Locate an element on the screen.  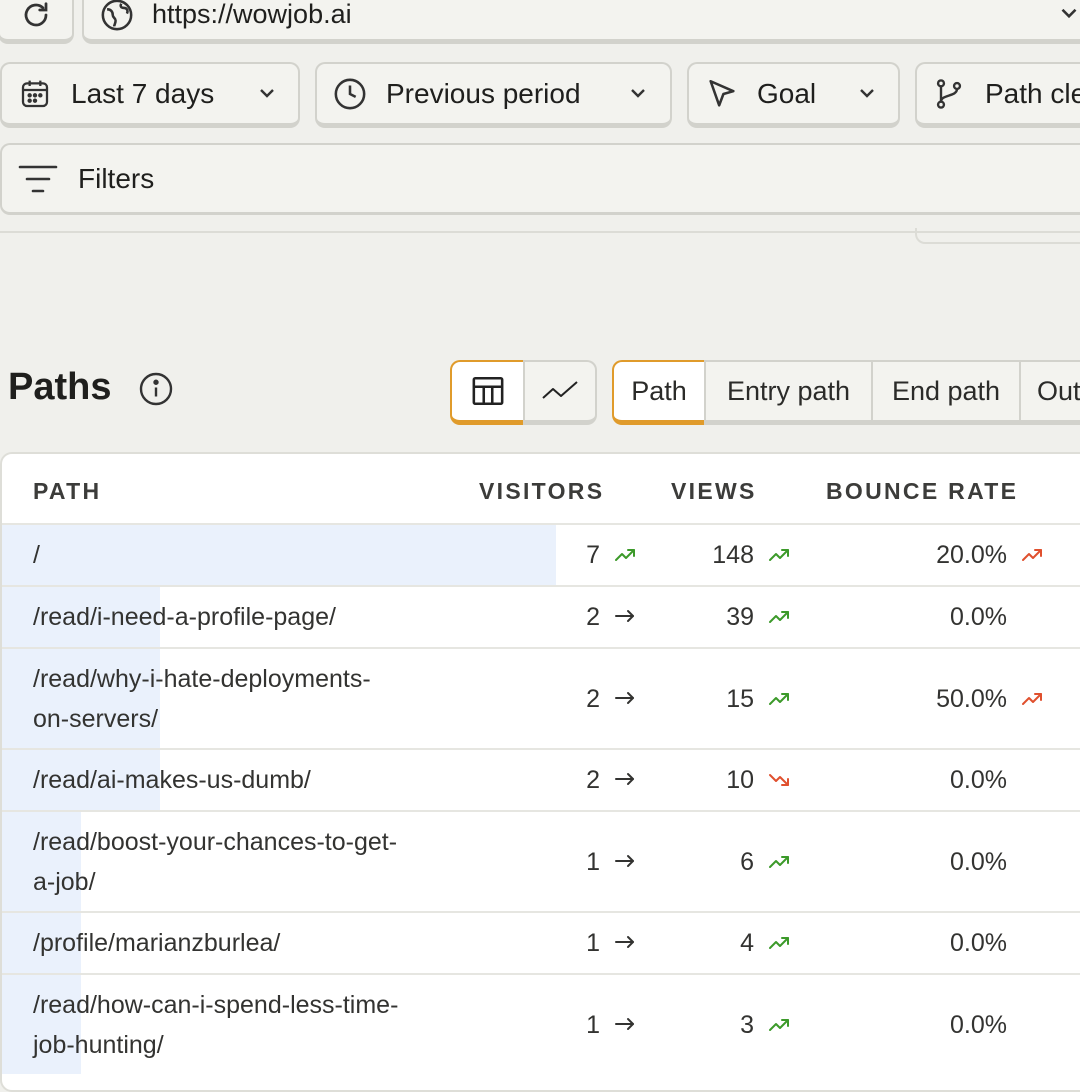
filters-button: Filters is located at coordinates (540, 179).